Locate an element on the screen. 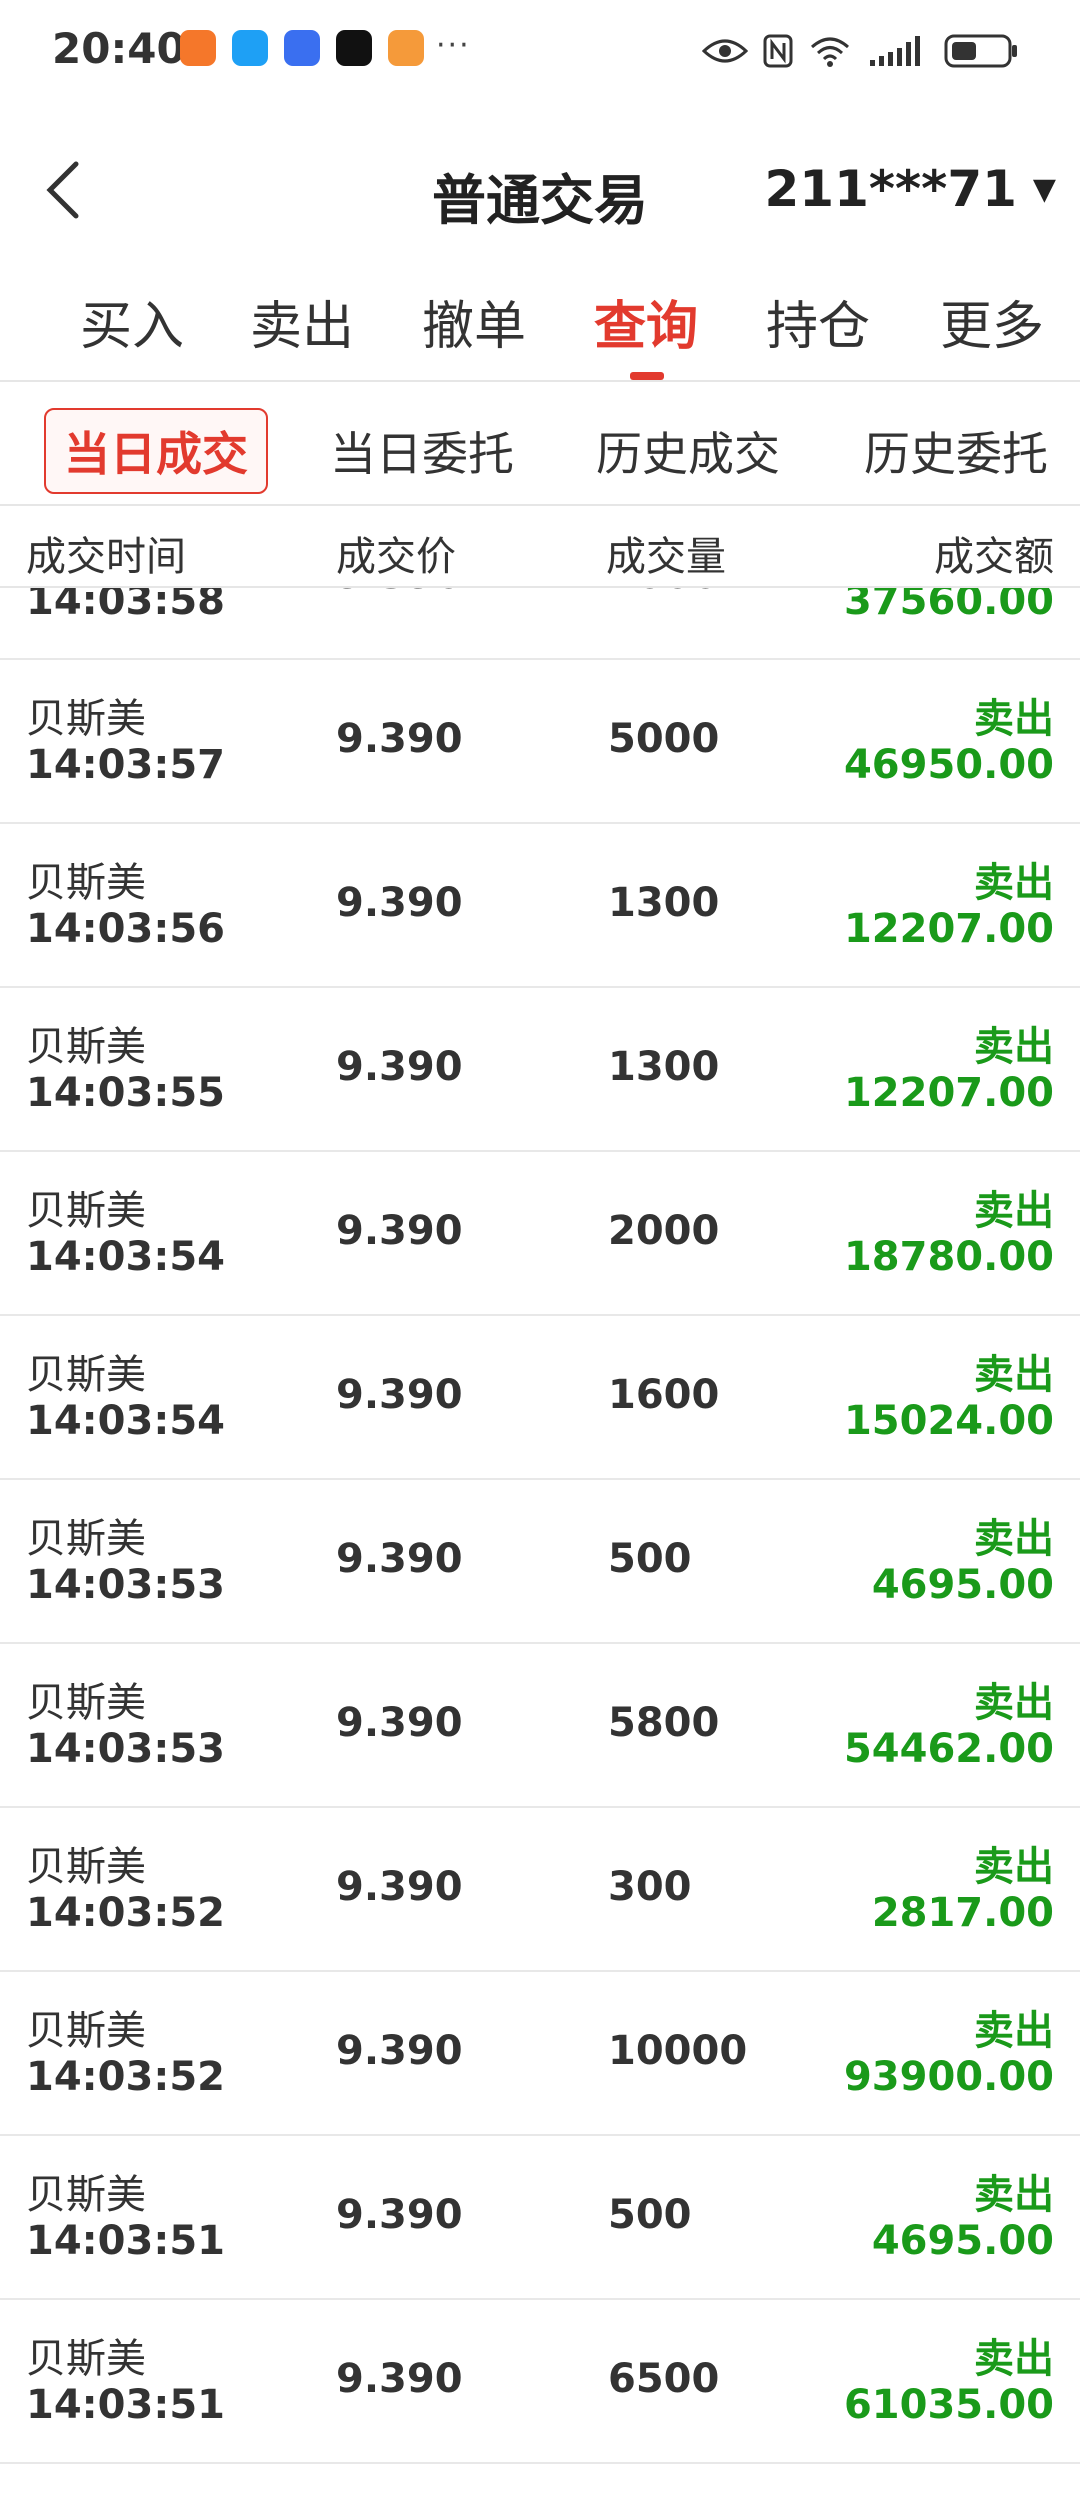 The height and width of the screenshot is (2504, 1080). status-time: 20:40 is located at coordinates (119, 48).